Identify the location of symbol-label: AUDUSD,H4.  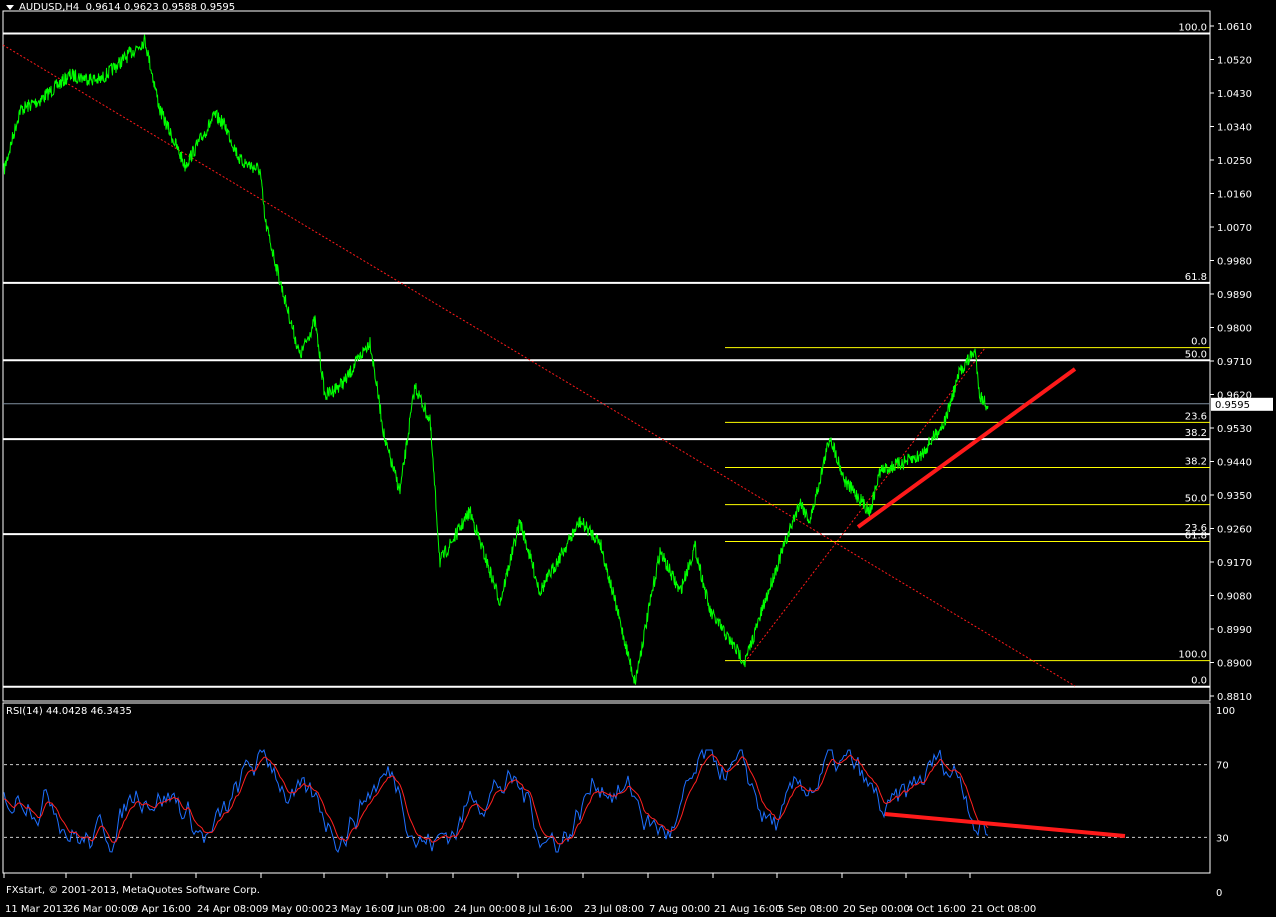
(49, 7).